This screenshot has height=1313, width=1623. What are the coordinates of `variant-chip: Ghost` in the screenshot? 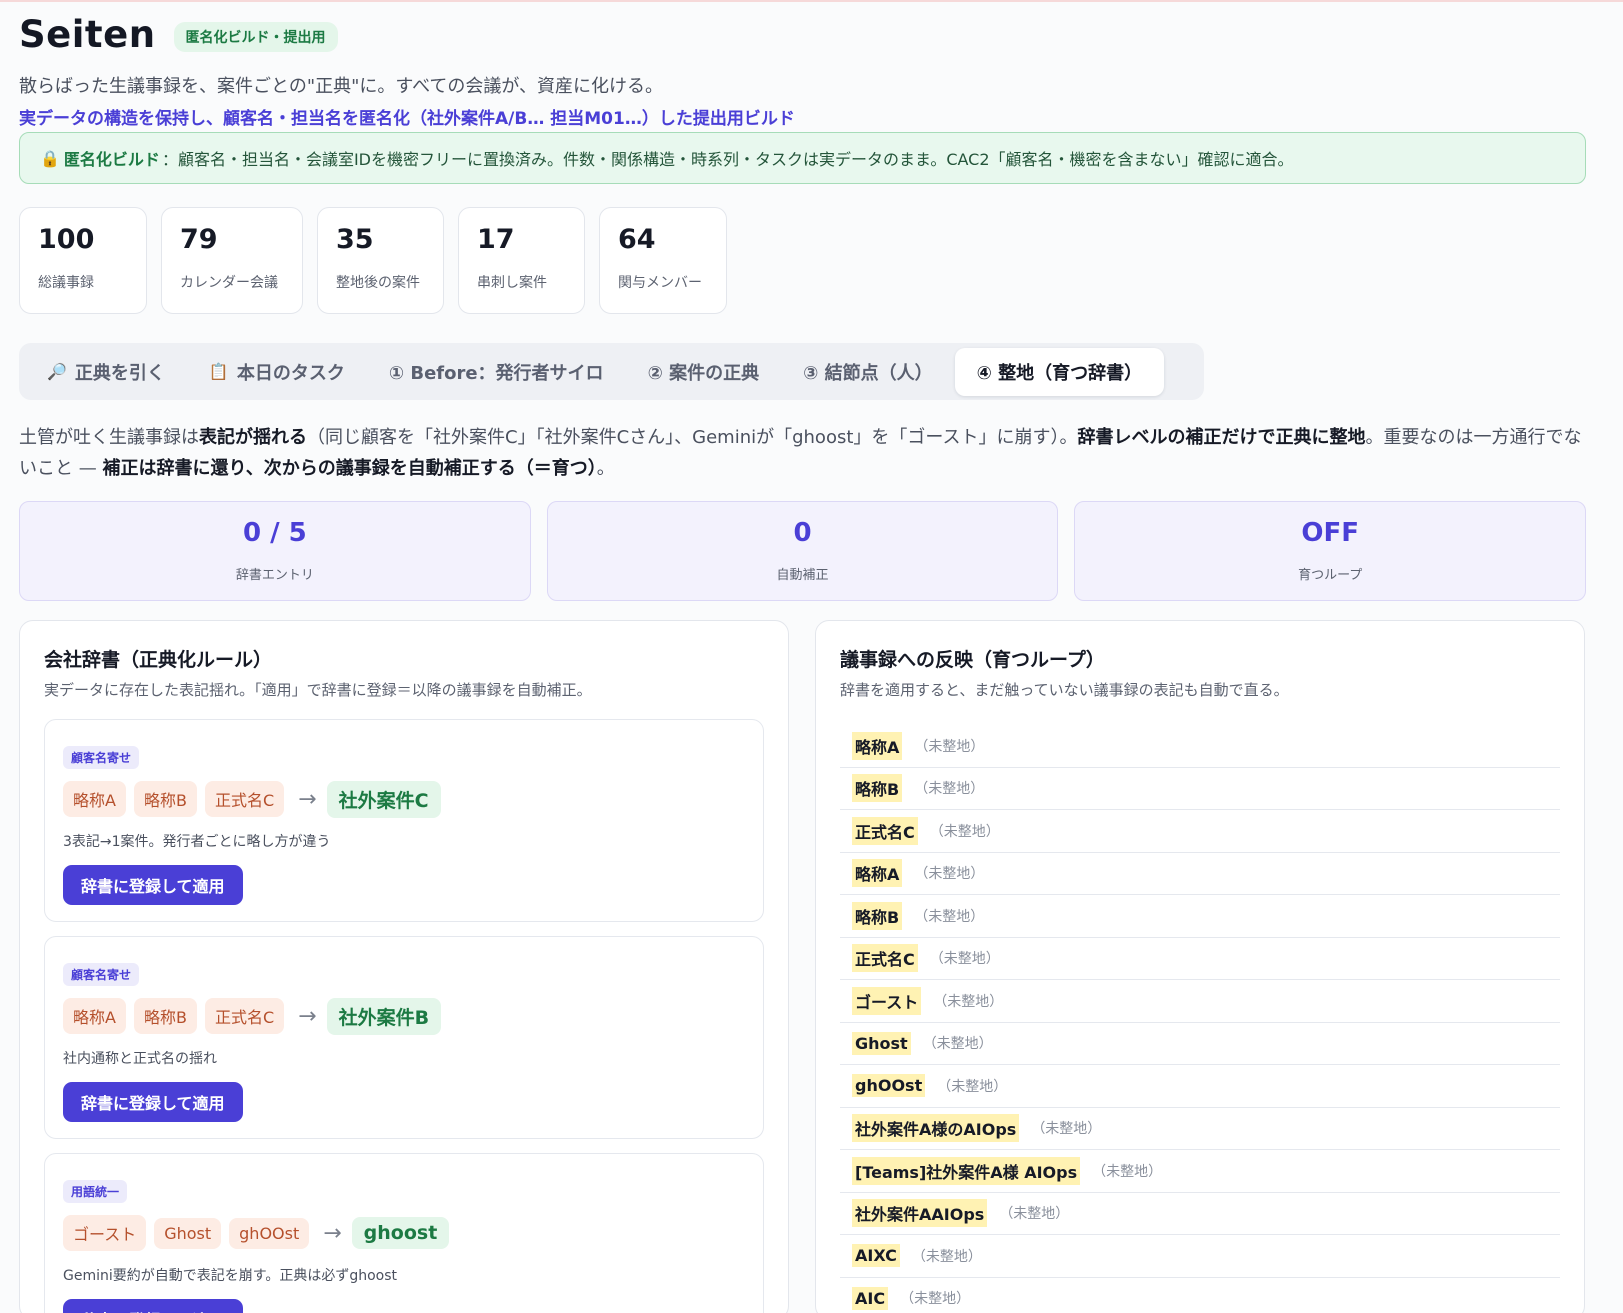 It's located at (188, 1233).